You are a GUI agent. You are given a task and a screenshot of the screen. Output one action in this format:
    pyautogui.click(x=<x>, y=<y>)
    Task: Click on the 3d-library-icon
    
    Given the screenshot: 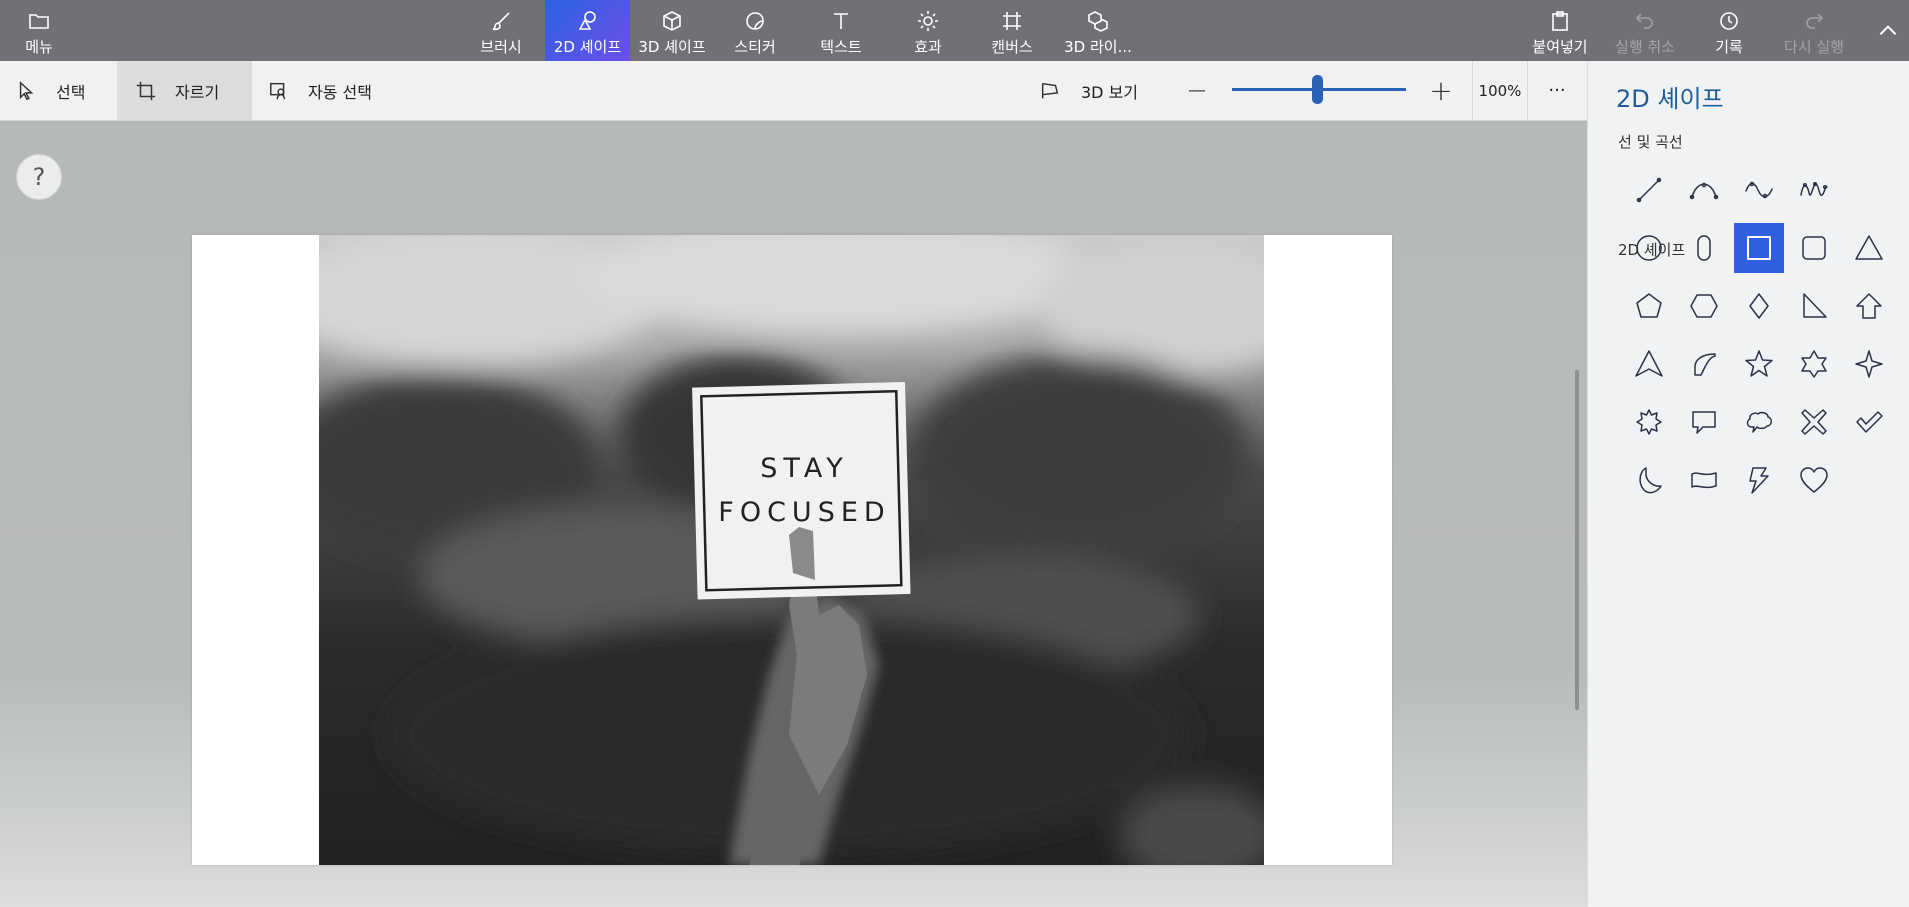 What is the action you would take?
    pyautogui.click(x=1098, y=21)
    